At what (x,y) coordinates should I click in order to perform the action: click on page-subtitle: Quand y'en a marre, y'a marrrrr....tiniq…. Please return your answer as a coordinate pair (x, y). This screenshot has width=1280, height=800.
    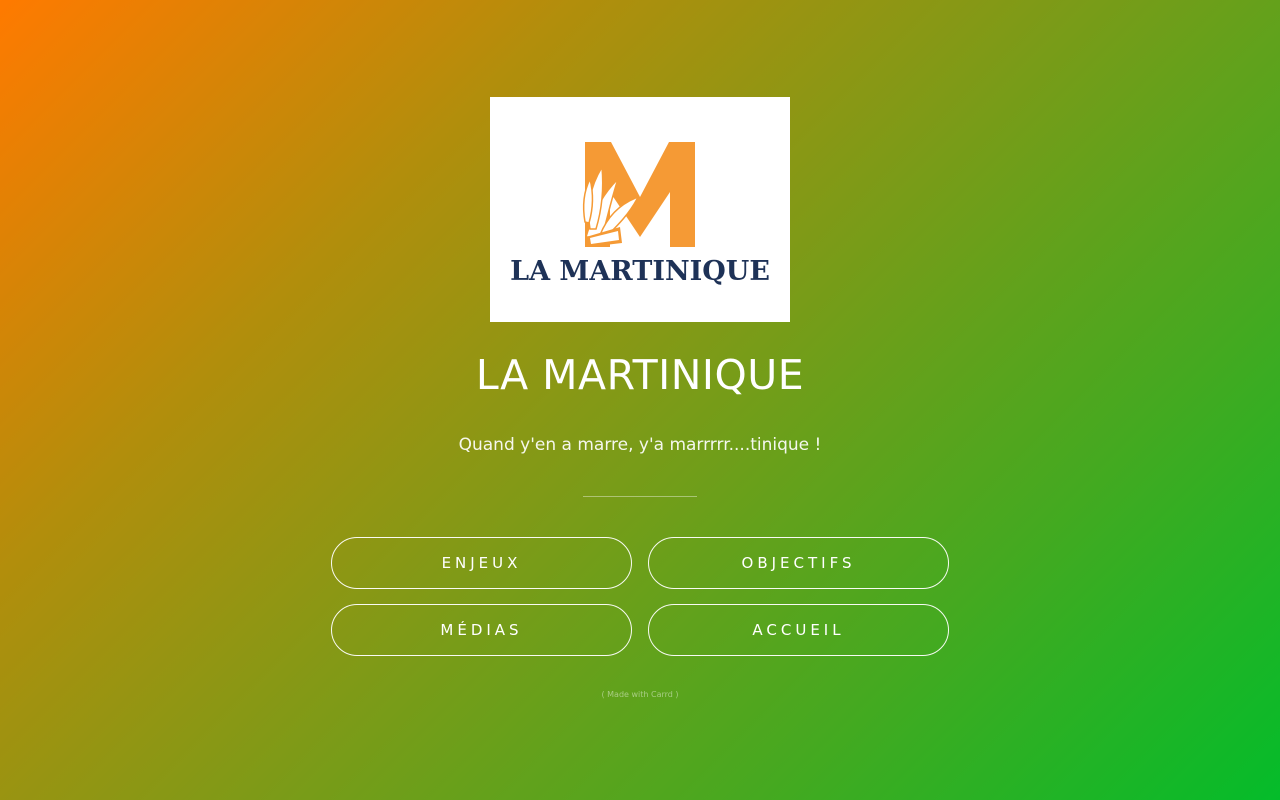
    Looking at the image, I should click on (640, 445).